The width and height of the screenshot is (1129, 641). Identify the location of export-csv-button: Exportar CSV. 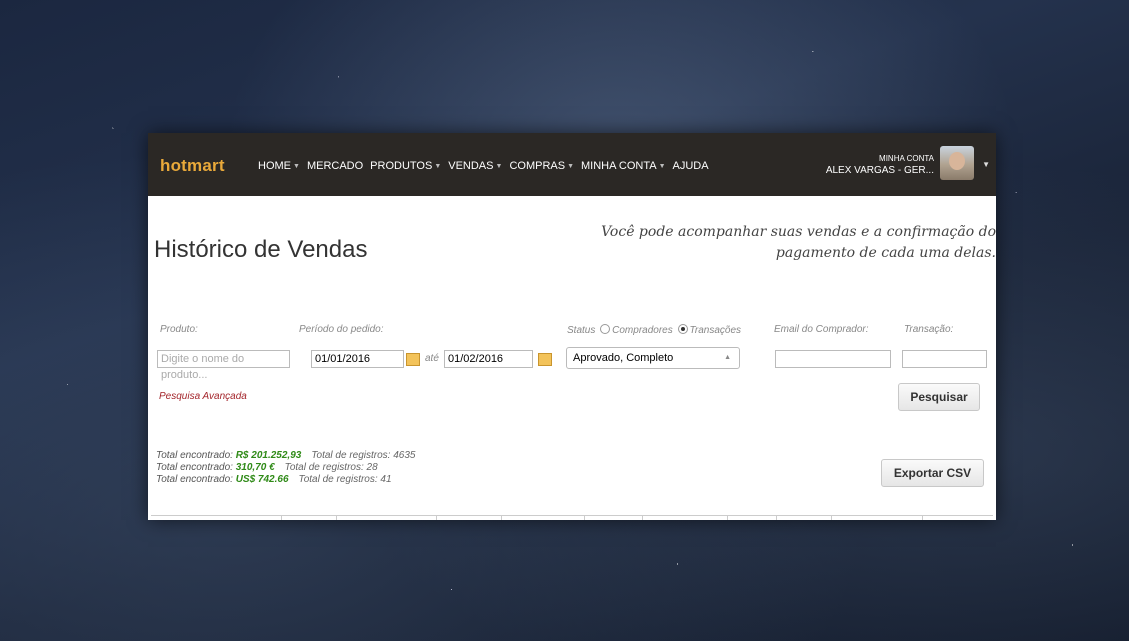
(932, 473).